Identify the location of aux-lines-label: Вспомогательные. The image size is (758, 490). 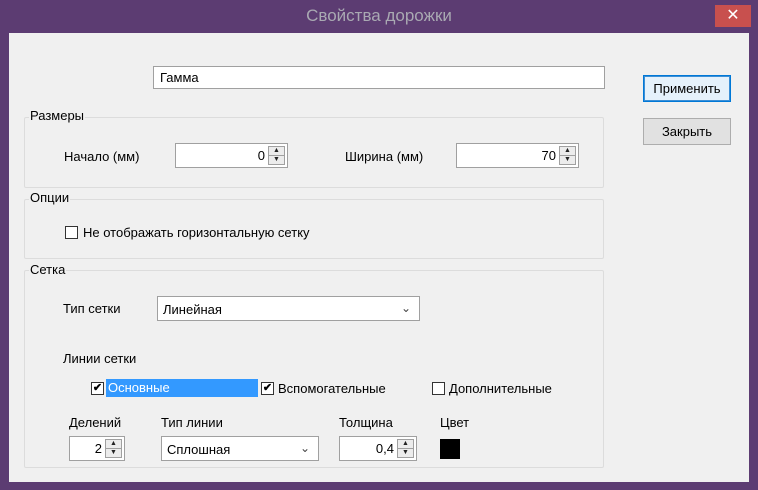
(332, 388).